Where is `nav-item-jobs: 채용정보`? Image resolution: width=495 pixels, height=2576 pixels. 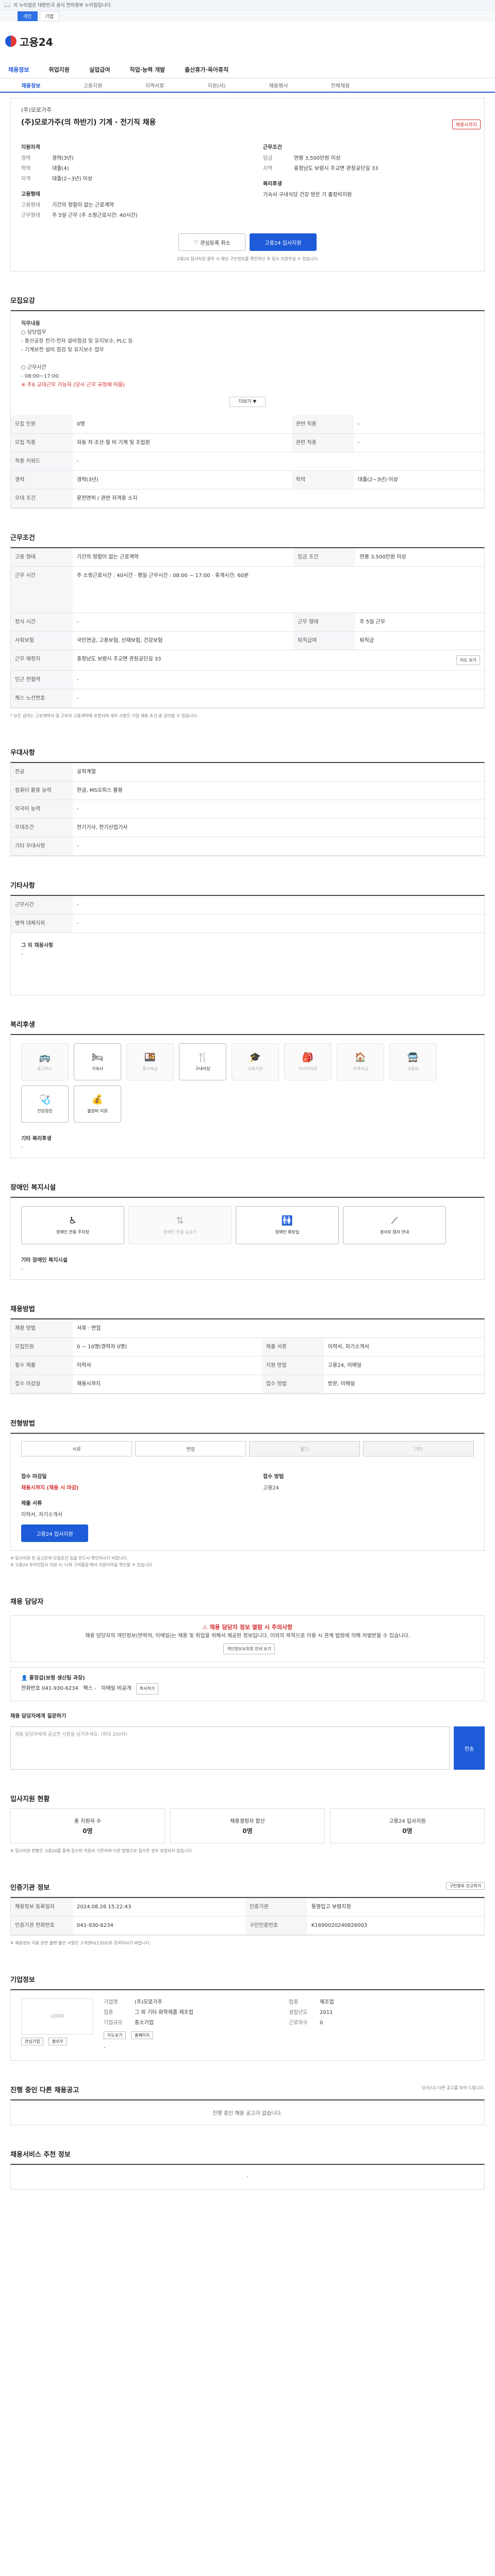
nav-item-jobs: 채용정보 is located at coordinates (19, 69).